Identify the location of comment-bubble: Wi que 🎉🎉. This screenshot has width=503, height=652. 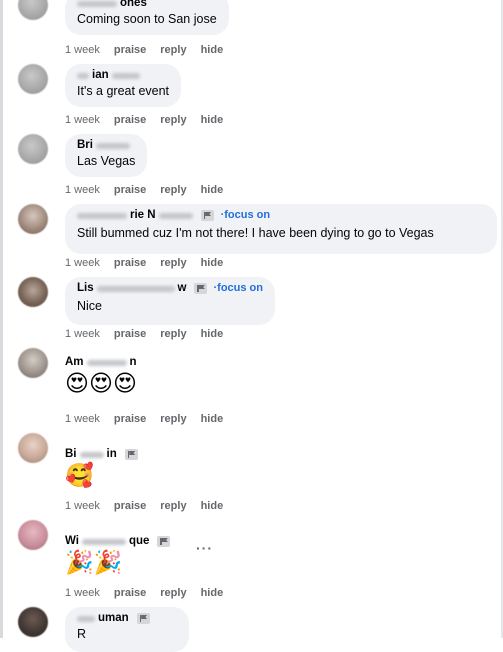
(123, 550).